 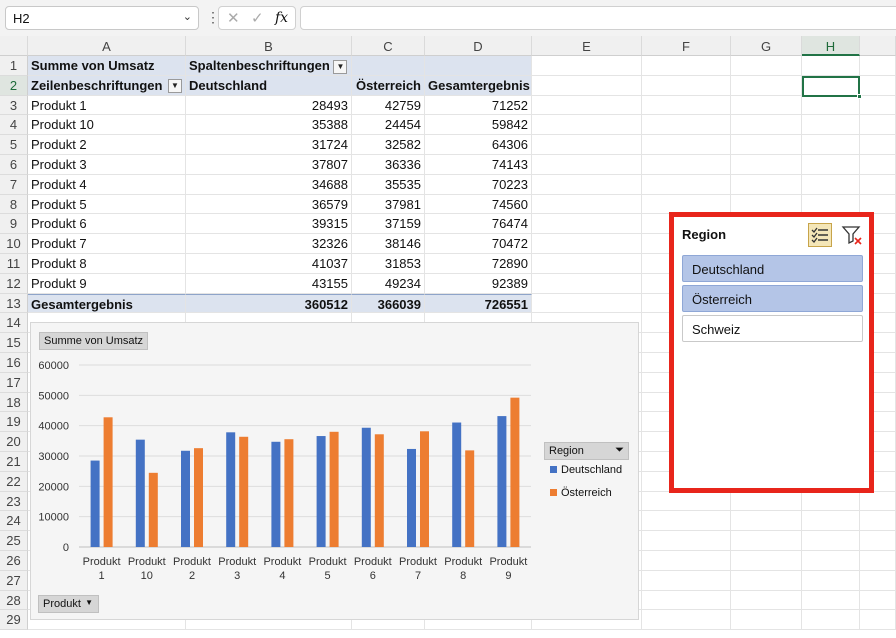 I want to click on check-icon: ✓, so click(x=257, y=18).